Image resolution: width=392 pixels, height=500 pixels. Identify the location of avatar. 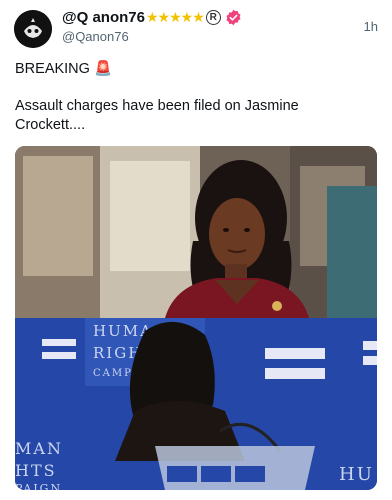
(33, 29).